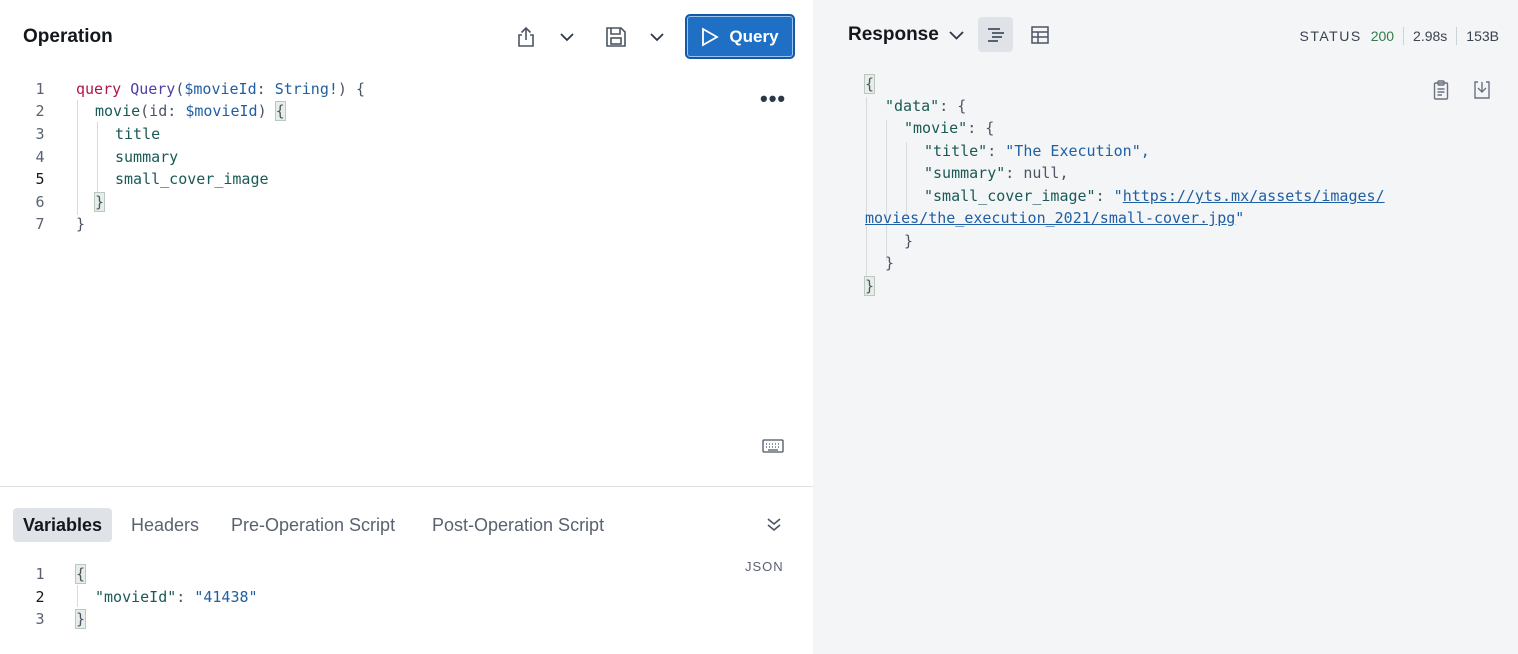  I want to click on share-icon, so click(526, 37).